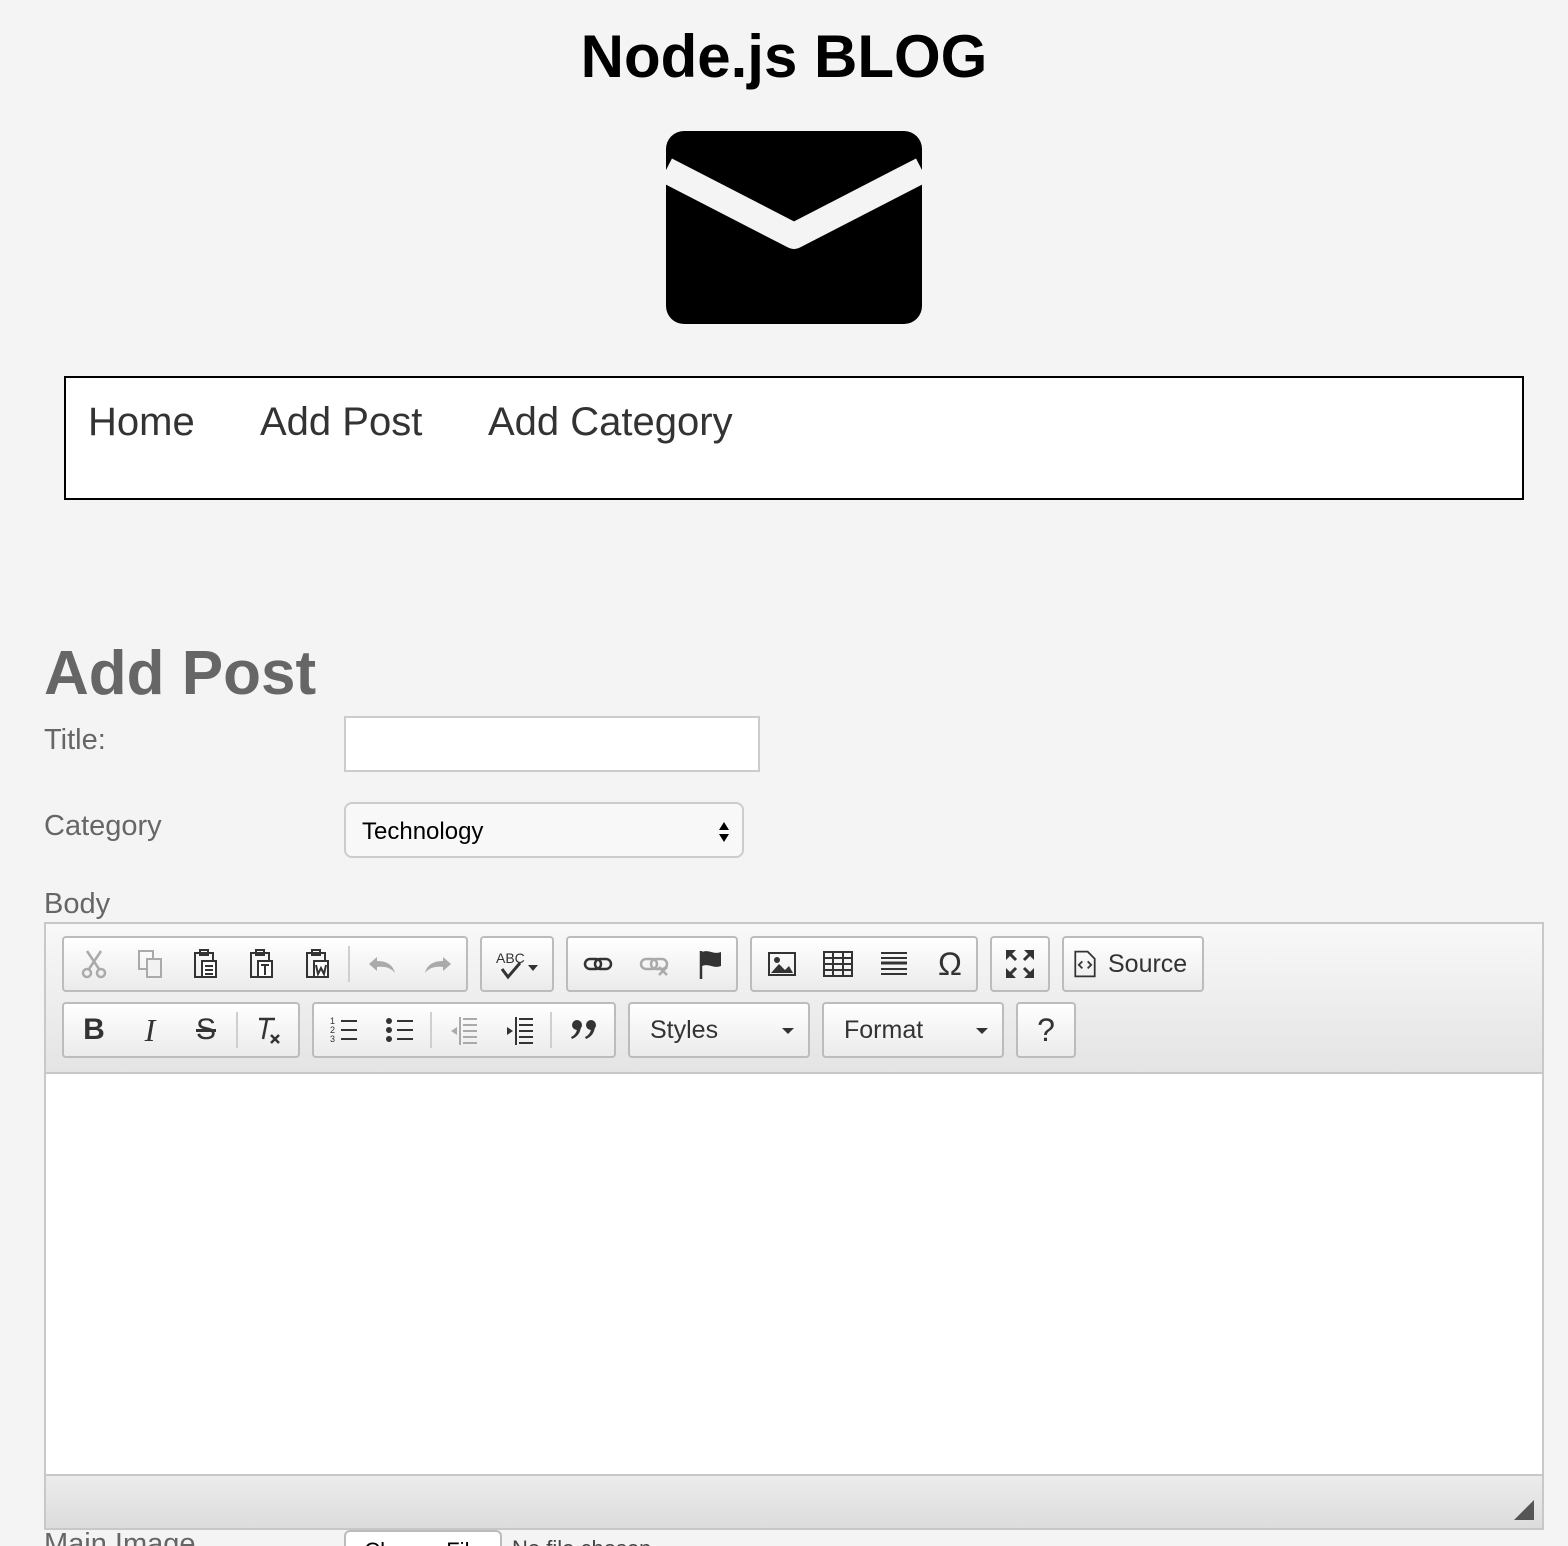 Image resolution: width=1568 pixels, height=1546 pixels. I want to click on paragraph-group: 123, so click(464, 1030).